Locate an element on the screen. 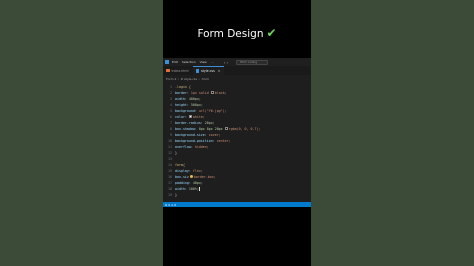 This screenshot has width=474, height=266. code-token: background: is located at coordinates (187, 110).